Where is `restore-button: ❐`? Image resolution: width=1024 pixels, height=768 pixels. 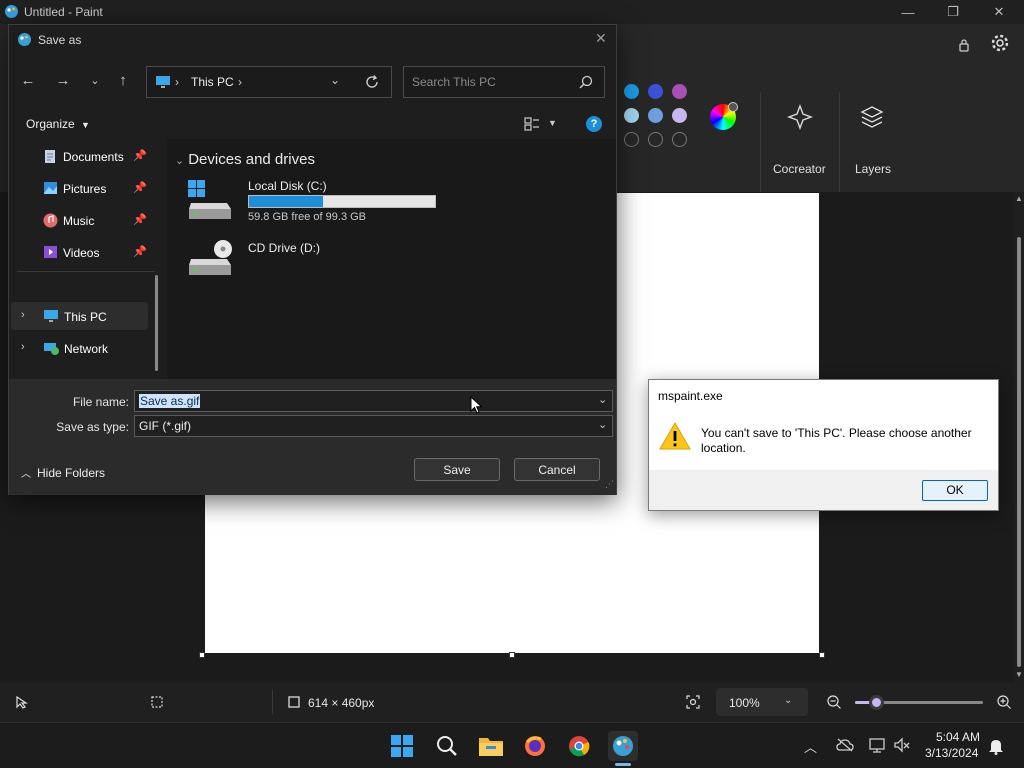
restore-button: ❐ is located at coordinates (953, 12).